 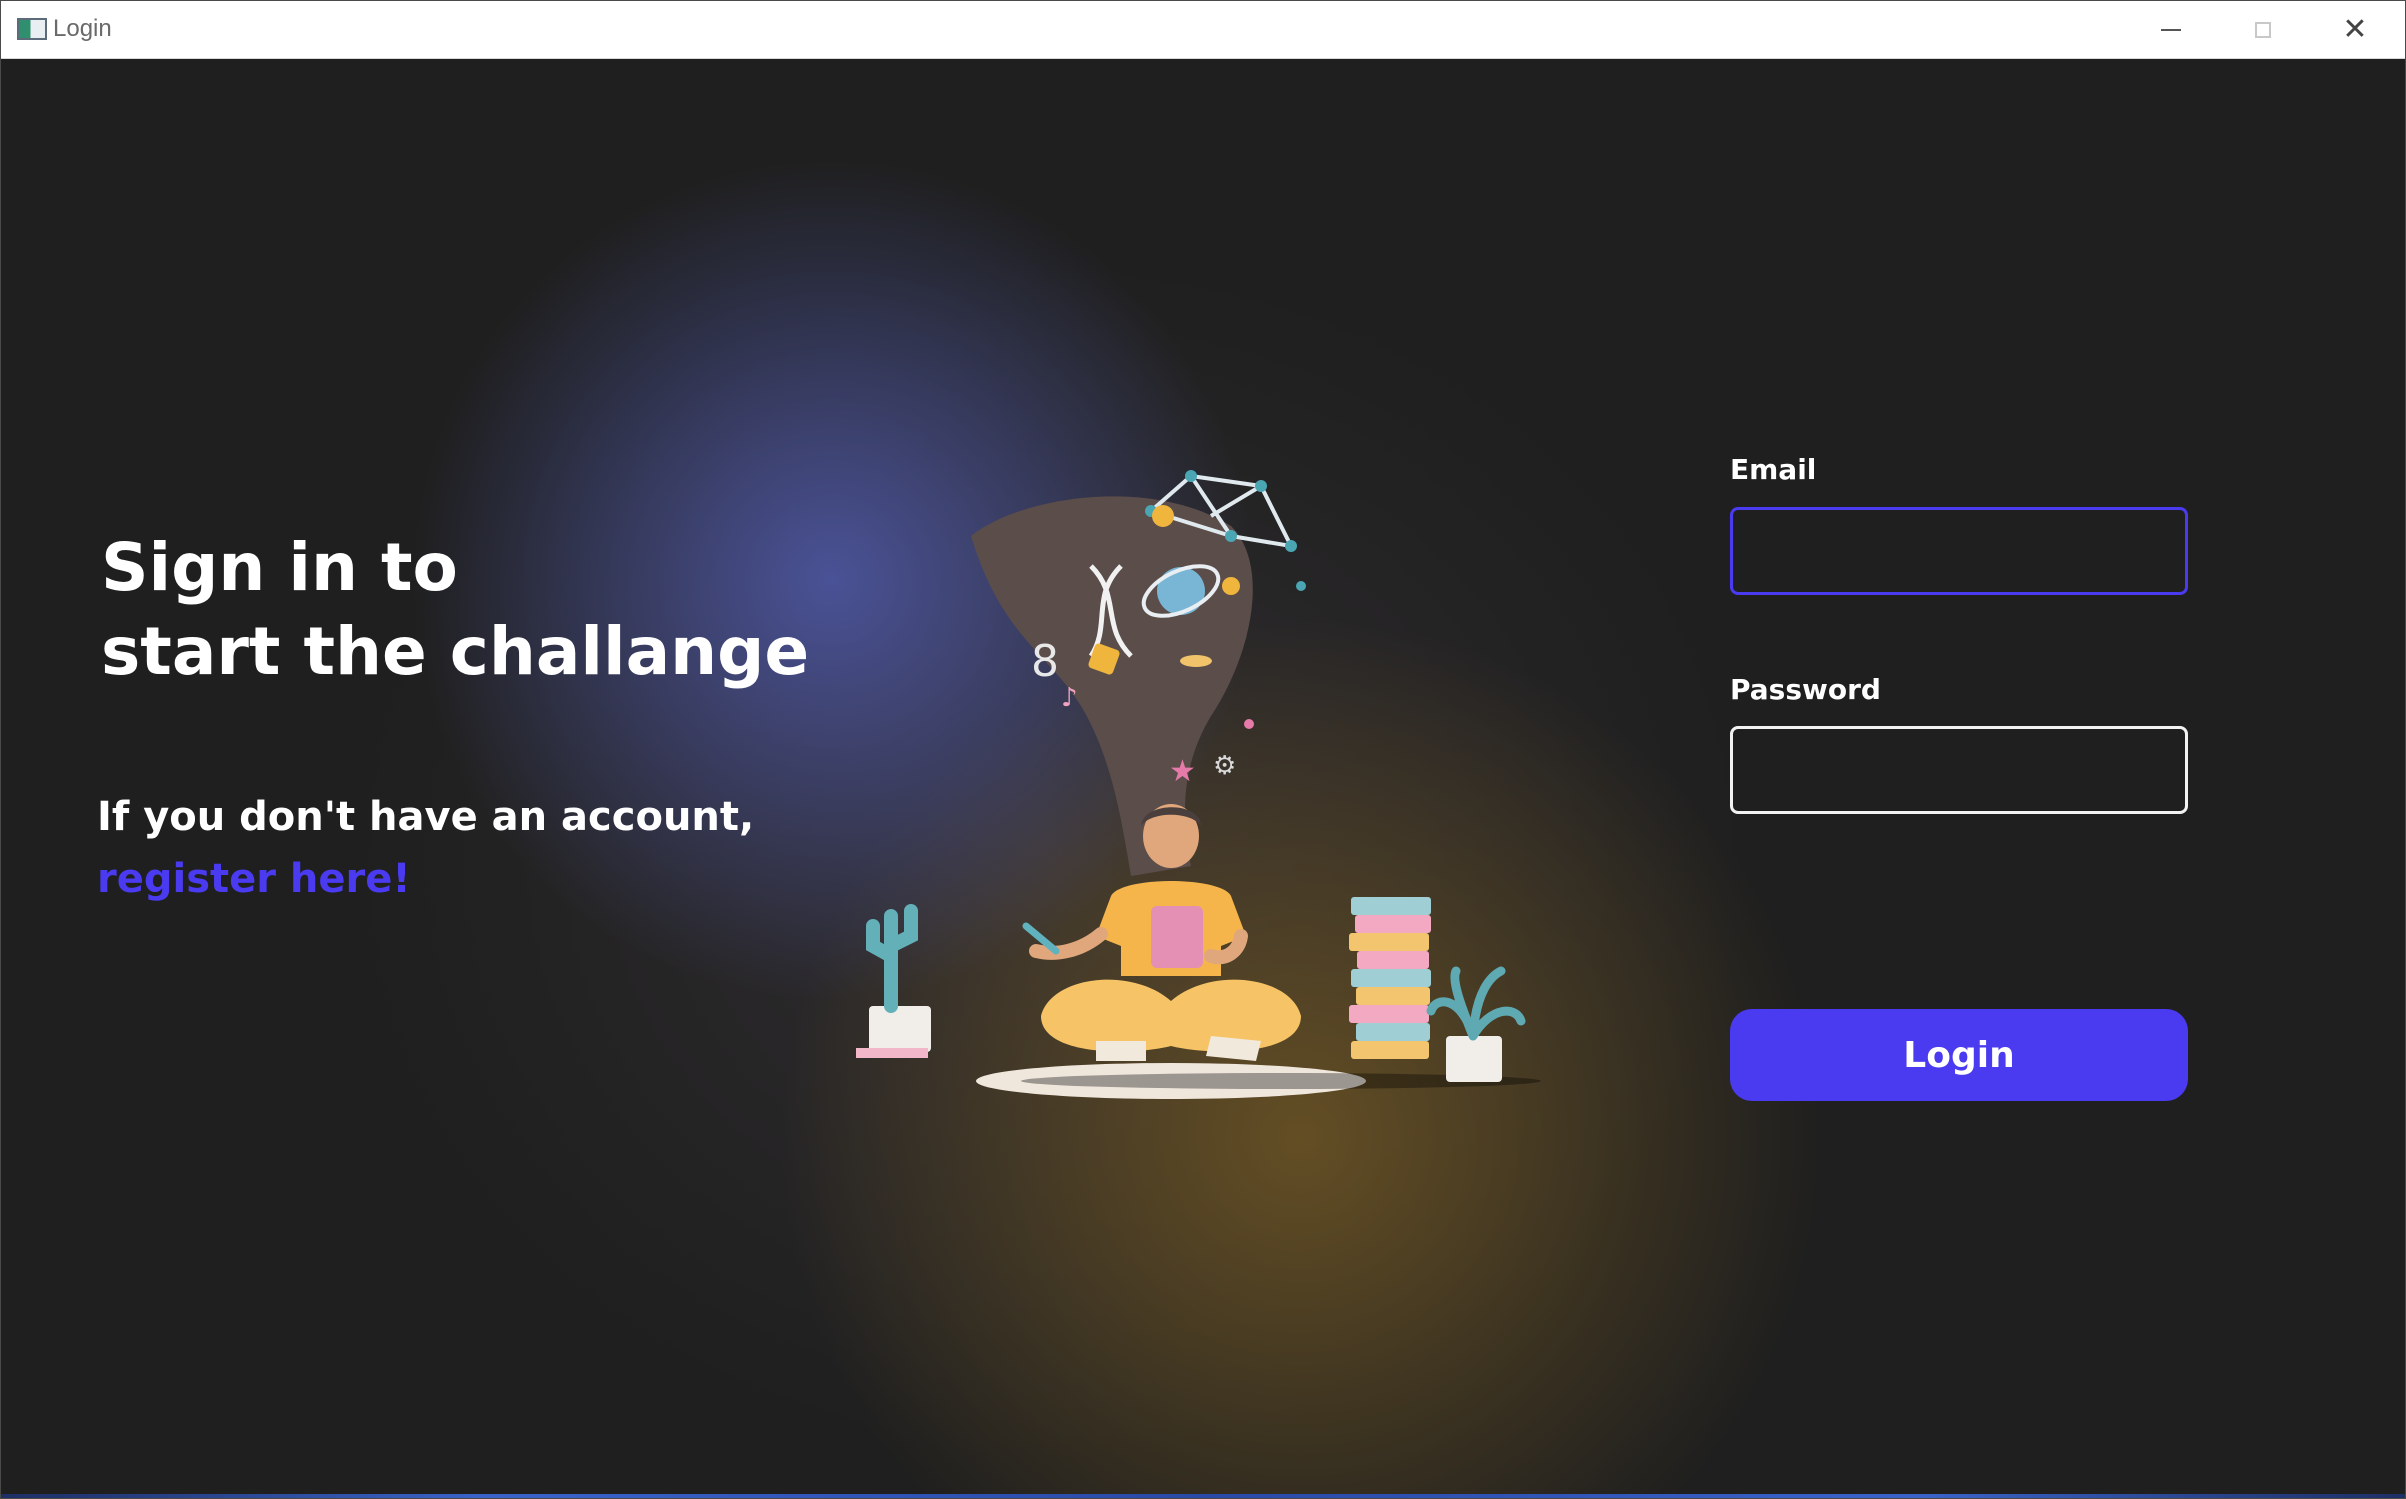 I want to click on register-link: register here!, so click(x=254, y=879).